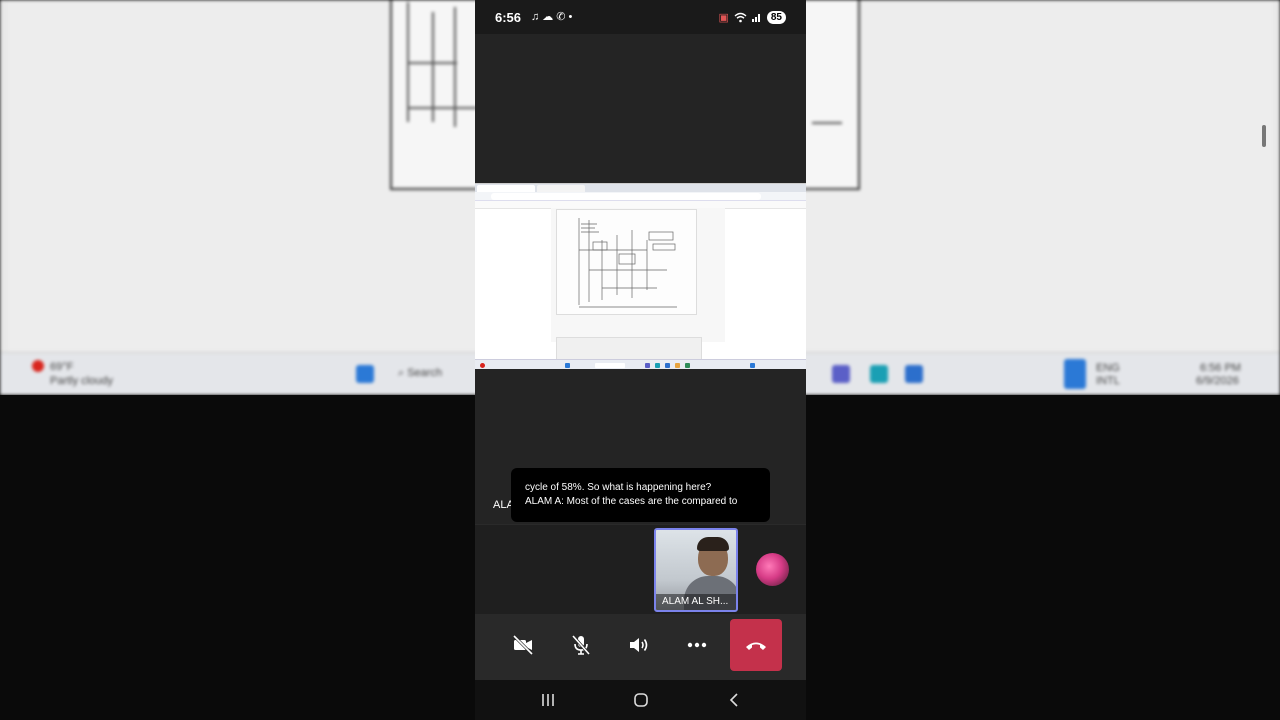  What do you see at coordinates (640, 17) in the screenshot?
I see `status-bar: 6:56 ♫☁✆• ▣ 85` at bounding box center [640, 17].